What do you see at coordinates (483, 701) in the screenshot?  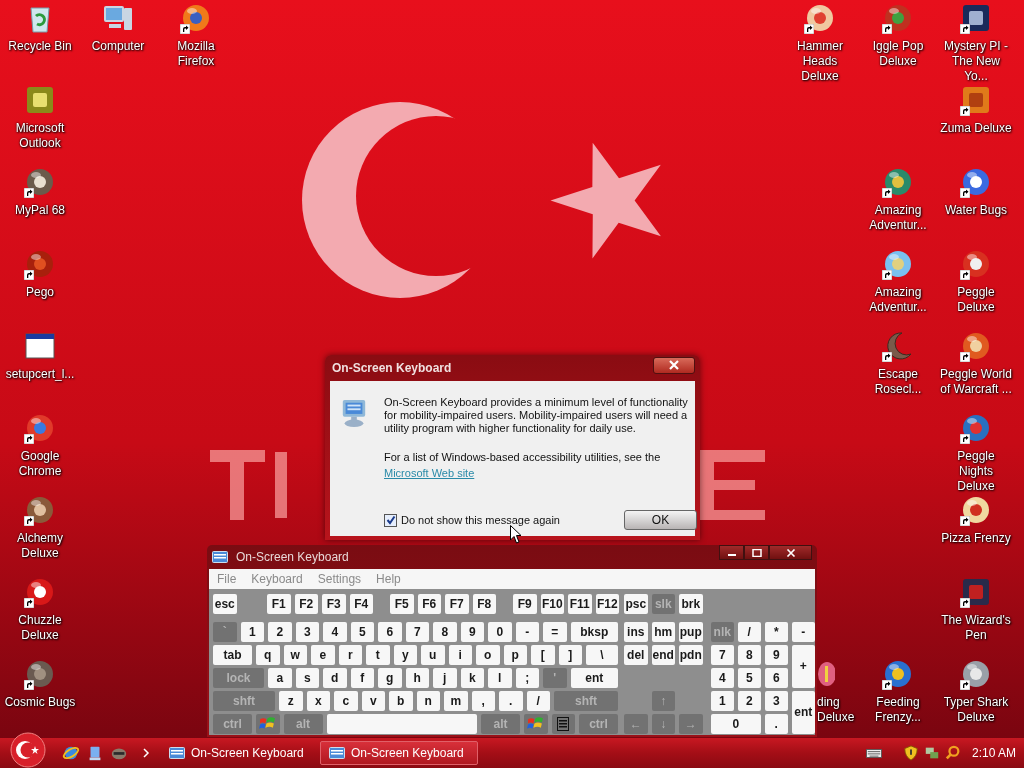 I see `key: ,` at bounding box center [483, 701].